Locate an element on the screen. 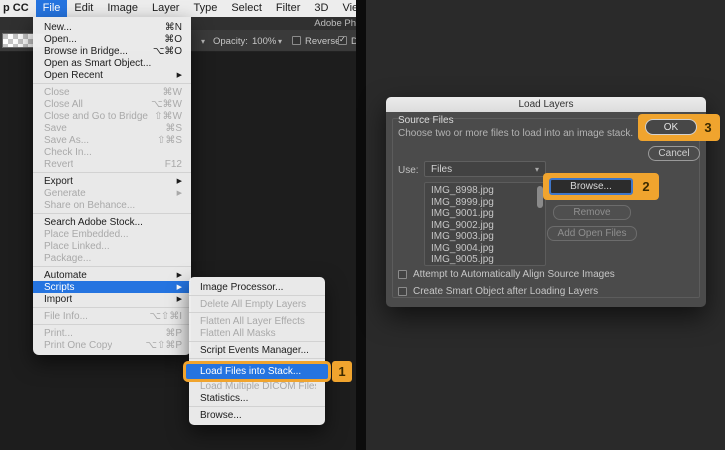 This screenshot has width=725, height=450. step-2-highlight-box: Browse... 2 is located at coordinates (601, 186).